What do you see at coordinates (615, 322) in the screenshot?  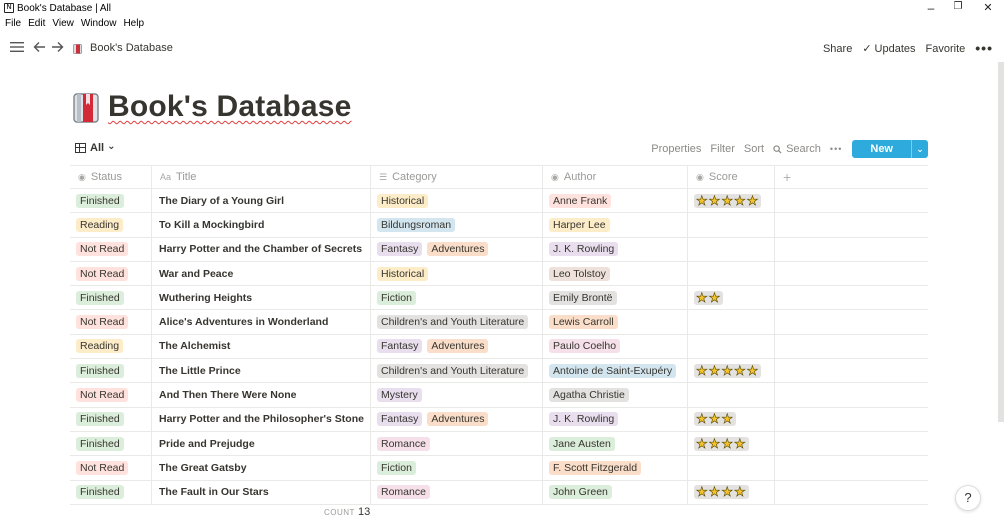 I see `author-cell: Lewis Carroll` at bounding box center [615, 322].